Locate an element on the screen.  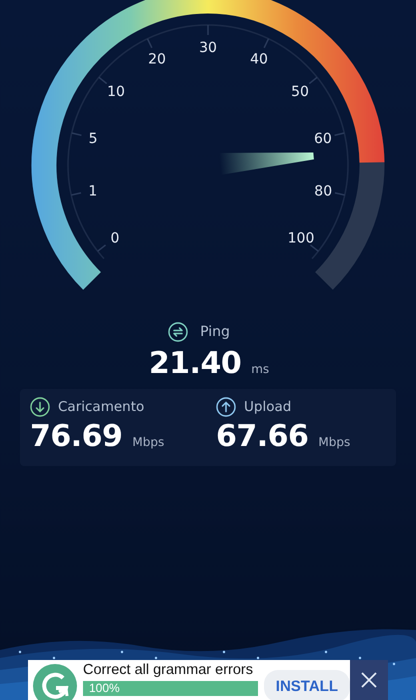
scale-label: 20 is located at coordinates (157, 60).